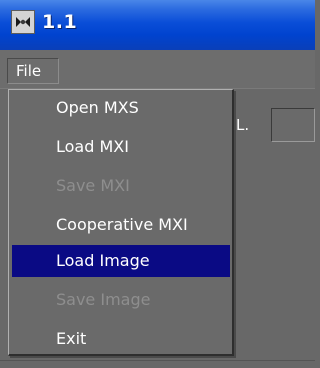  I want to click on menu-item-save-image: Save Image, so click(103, 299).